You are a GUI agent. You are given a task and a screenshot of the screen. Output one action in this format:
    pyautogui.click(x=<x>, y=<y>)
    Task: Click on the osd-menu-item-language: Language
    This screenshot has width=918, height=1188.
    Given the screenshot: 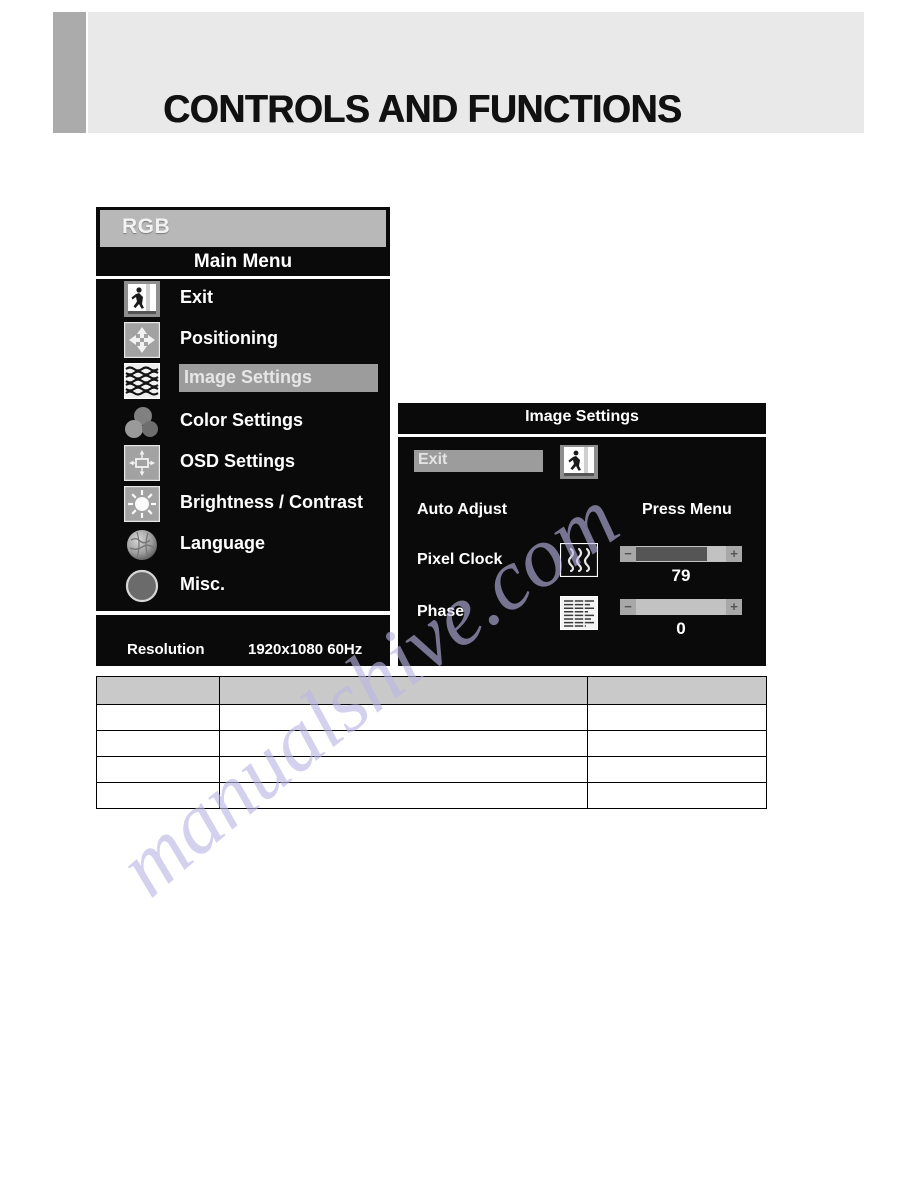 What is the action you would take?
    pyautogui.click(x=243, y=545)
    